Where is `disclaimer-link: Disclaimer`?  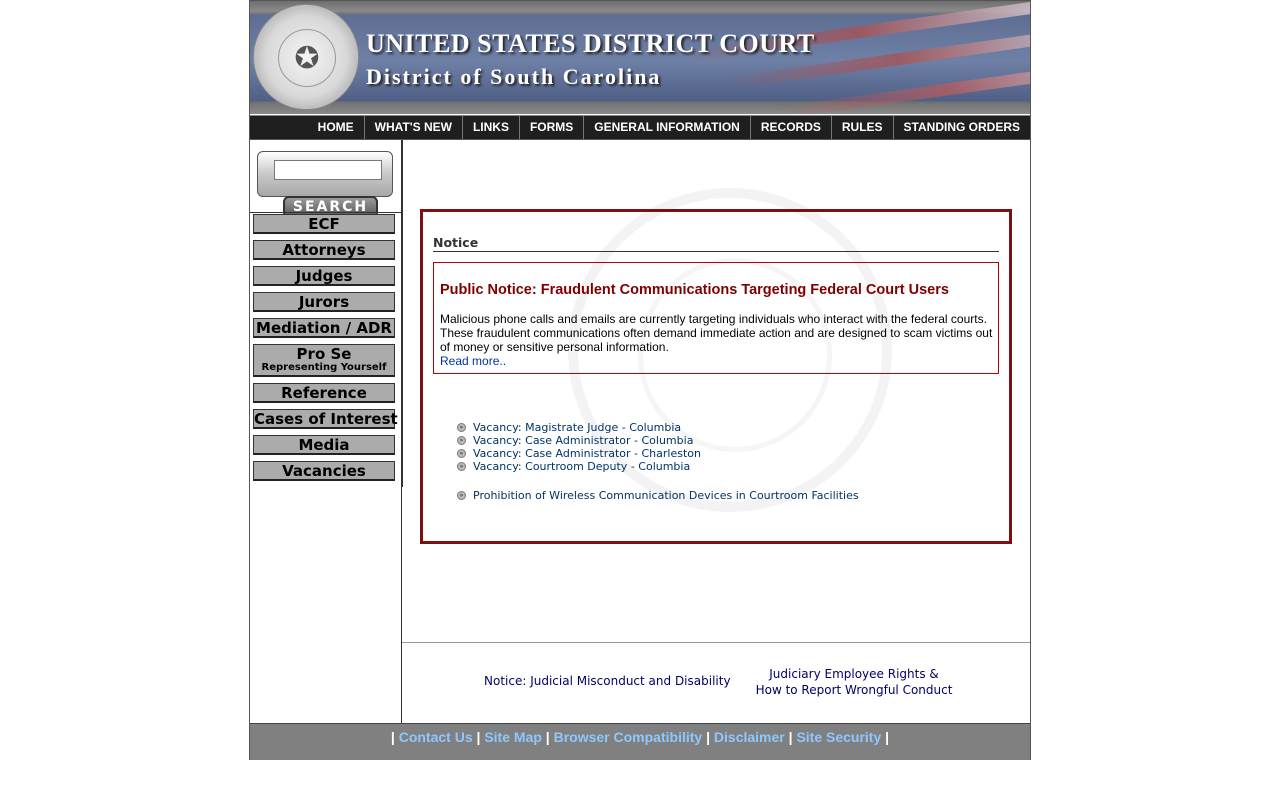 disclaimer-link: Disclaimer is located at coordinates (749, 737).